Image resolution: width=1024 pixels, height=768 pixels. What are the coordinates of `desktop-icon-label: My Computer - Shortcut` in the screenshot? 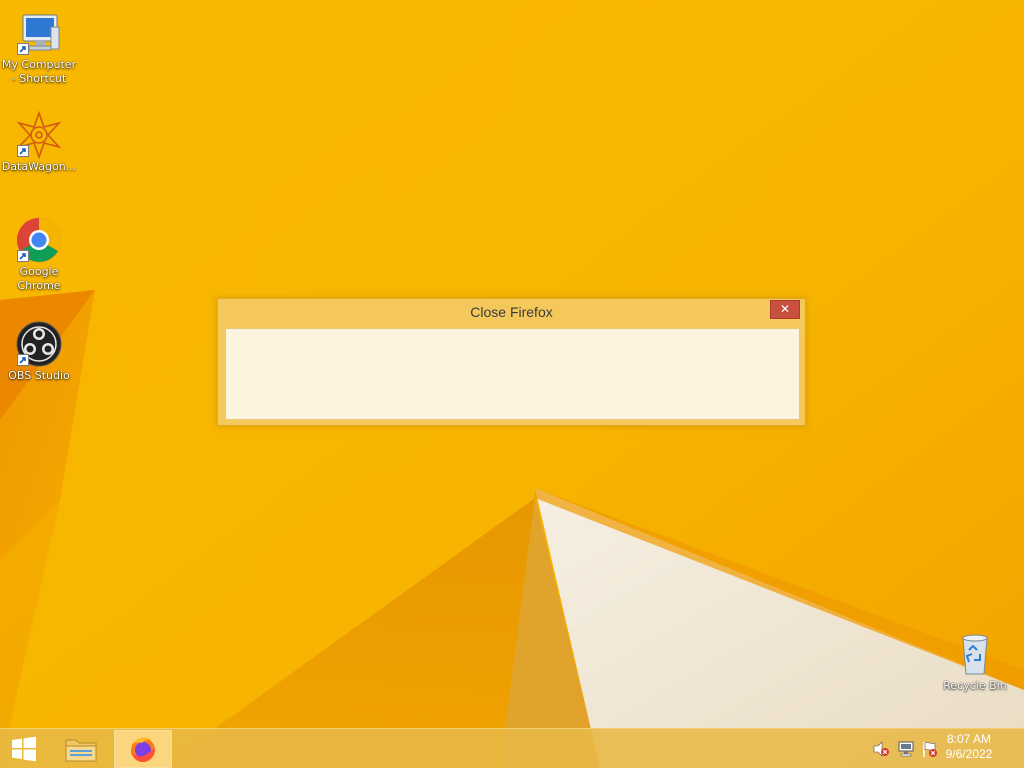 It's located at (39, 71).